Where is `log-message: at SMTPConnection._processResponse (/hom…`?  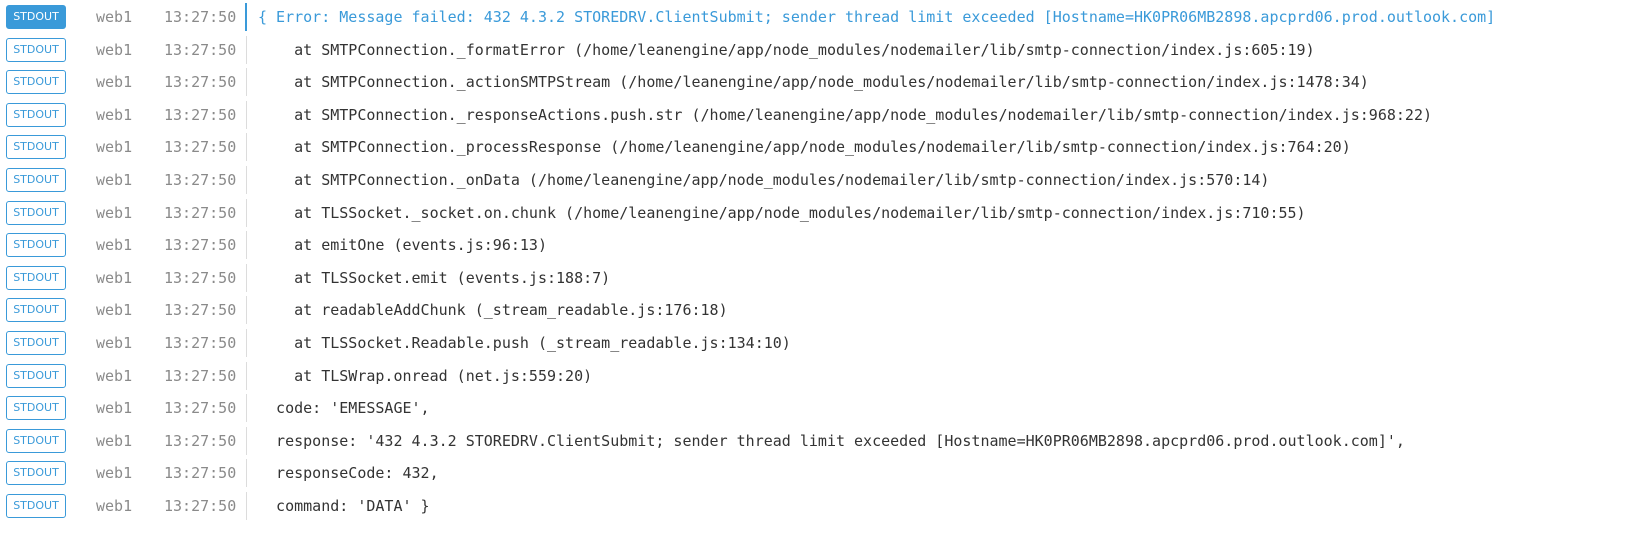 log-message: at SMTPConnection._processResponse (/hom… is located at coordinates (804, 147).